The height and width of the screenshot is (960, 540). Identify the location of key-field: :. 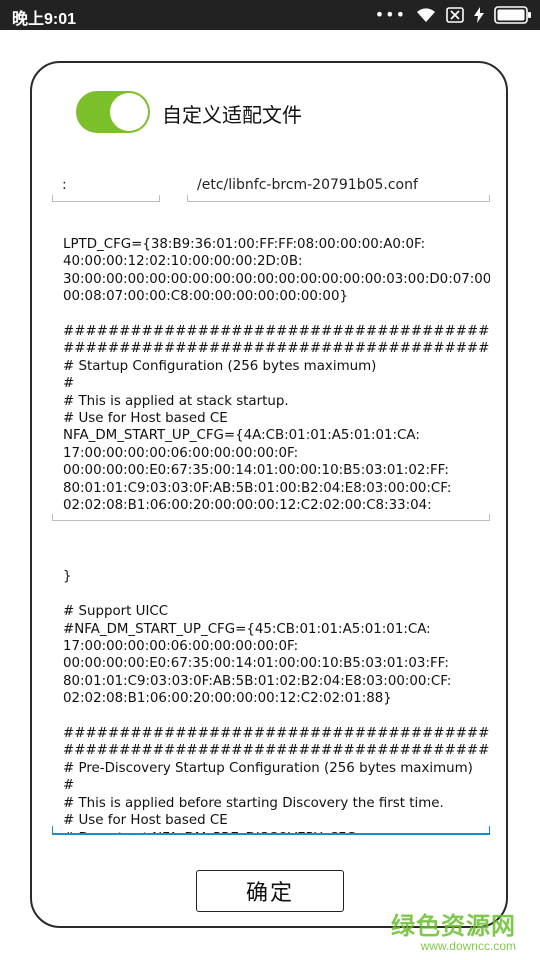
(106, 186).